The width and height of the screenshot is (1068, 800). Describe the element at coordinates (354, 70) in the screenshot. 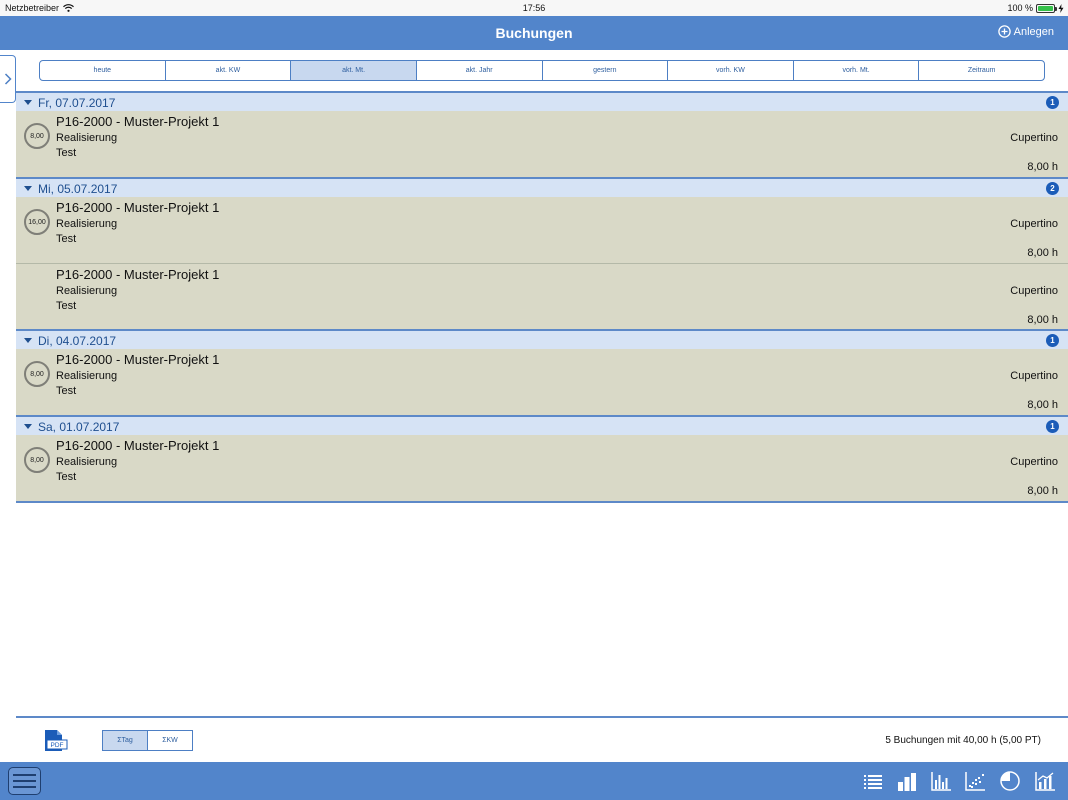

I see `filter-segment: akt. Mt.` at that location.